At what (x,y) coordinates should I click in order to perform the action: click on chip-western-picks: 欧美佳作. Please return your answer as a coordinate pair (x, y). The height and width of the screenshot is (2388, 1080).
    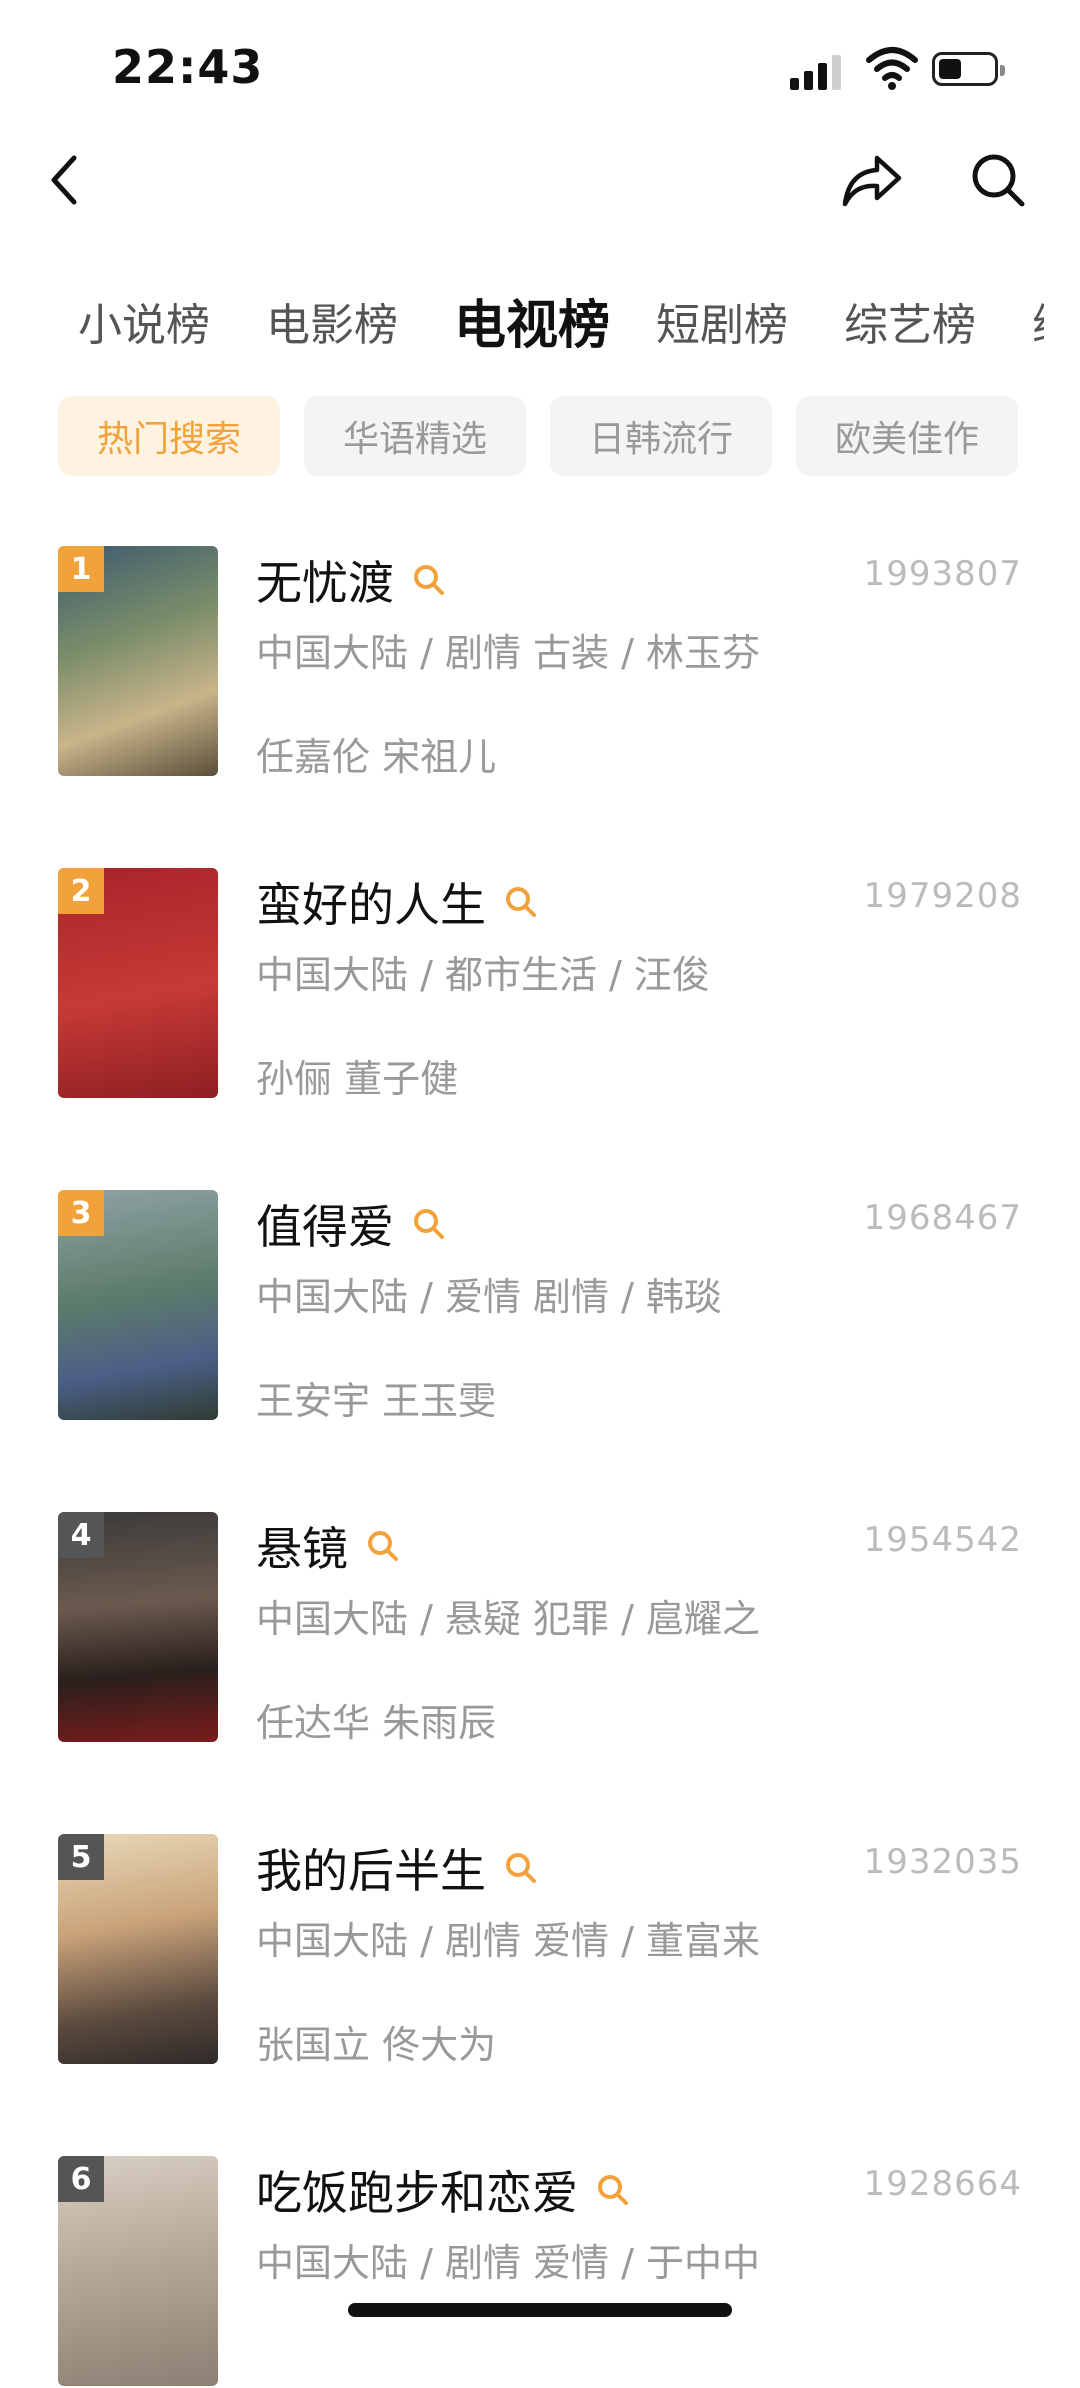
    Looking at the image, I should click on (907, 436).